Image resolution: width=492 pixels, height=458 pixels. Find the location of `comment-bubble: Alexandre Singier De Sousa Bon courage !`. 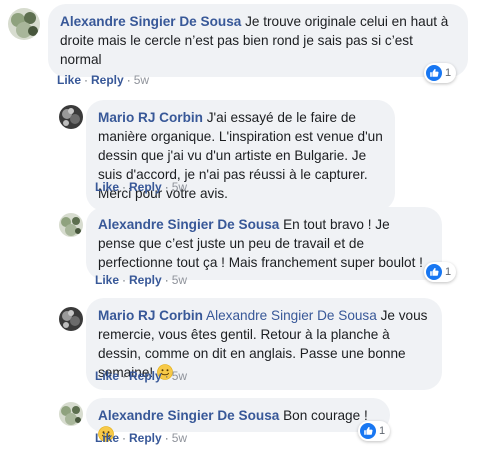

comment-bubble: Alexandre Singier De Sousa Bon courage ! is located at coordinates (238, 420).